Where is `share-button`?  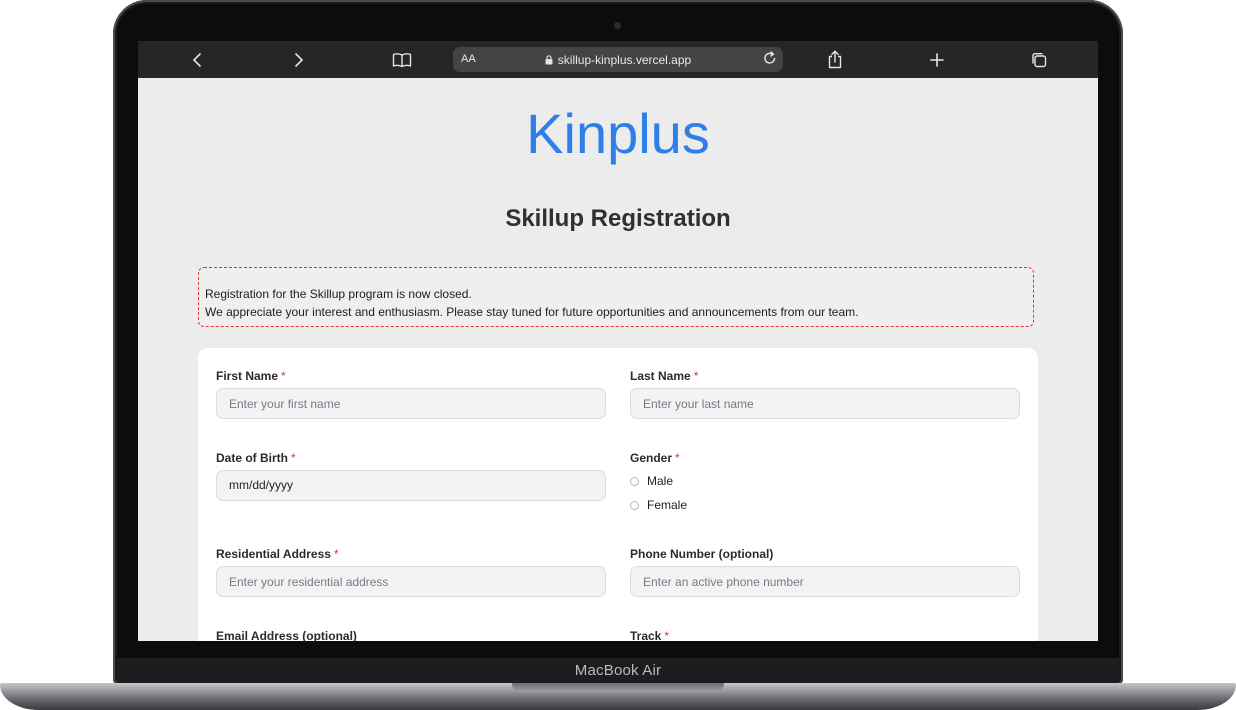 share-button is located at coordinates (835, 59).